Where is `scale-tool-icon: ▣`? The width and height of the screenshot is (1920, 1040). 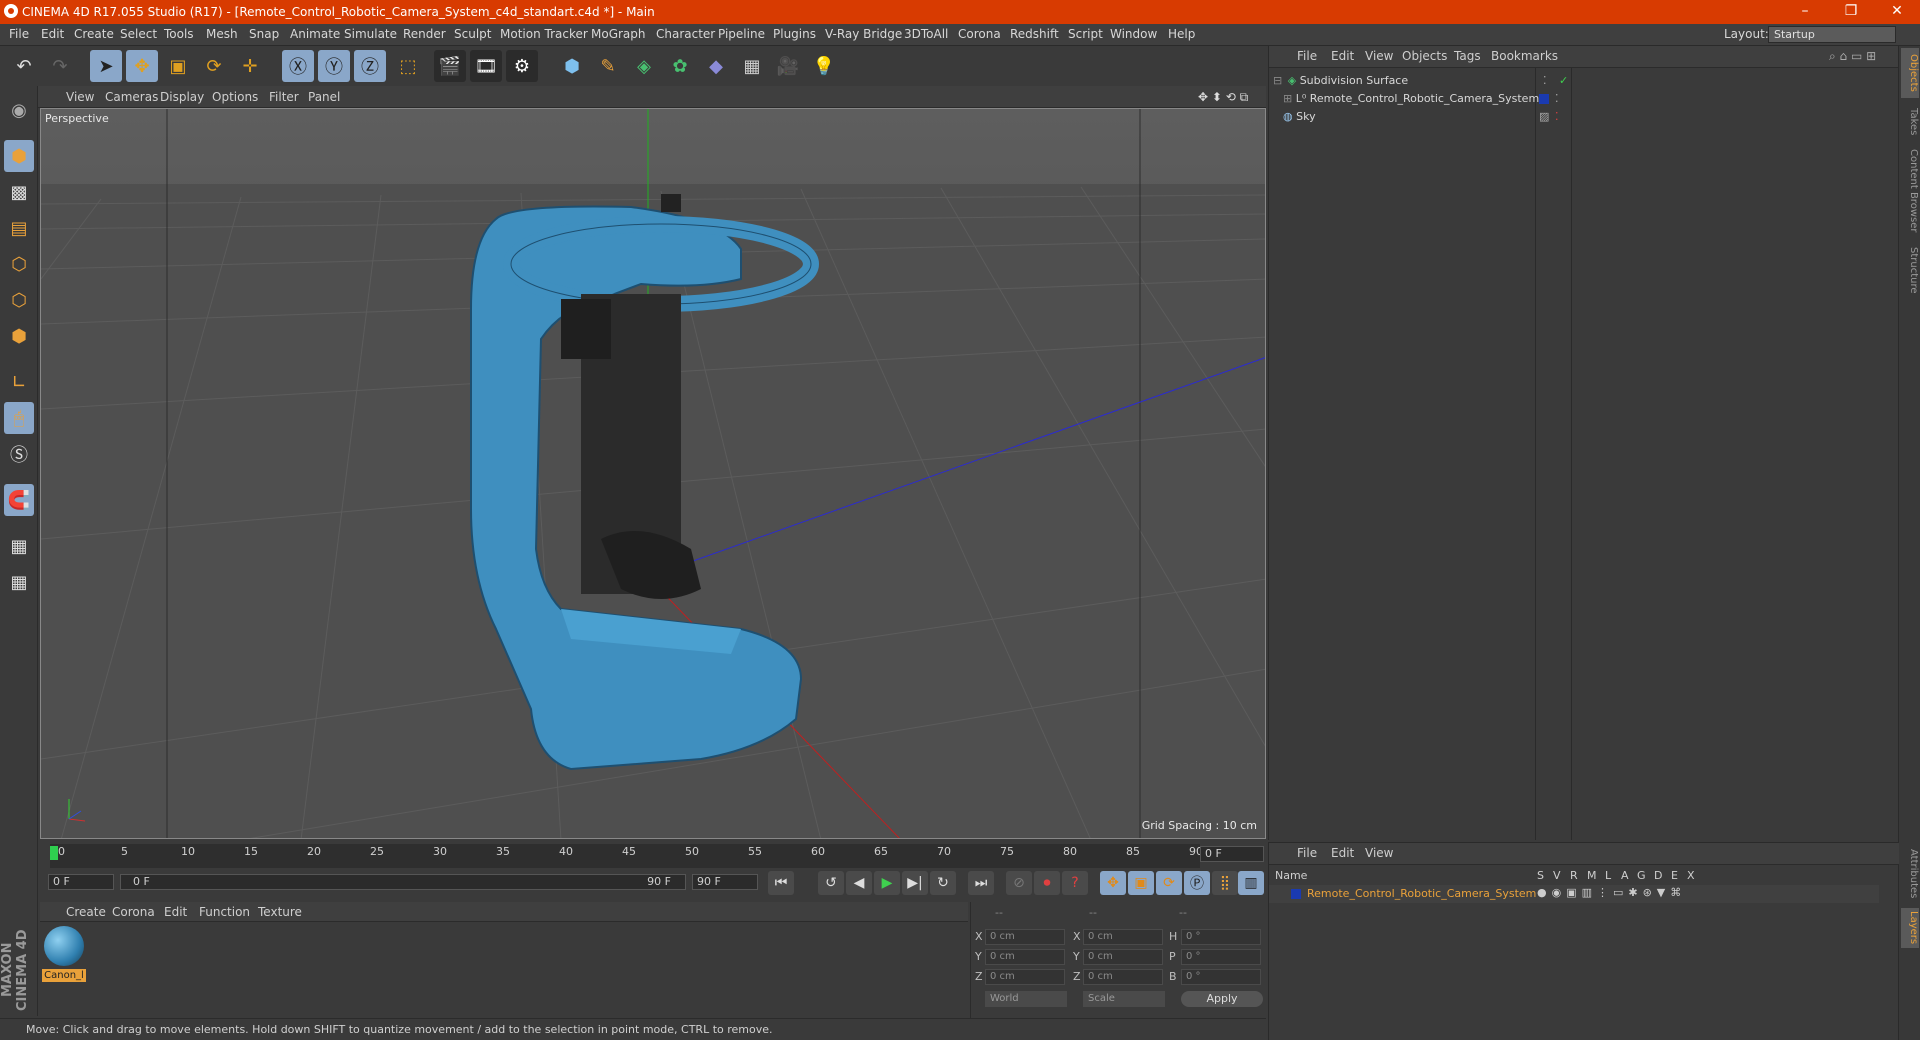 scale-tool-icon: ▣ is located at coordinates (178, 66).